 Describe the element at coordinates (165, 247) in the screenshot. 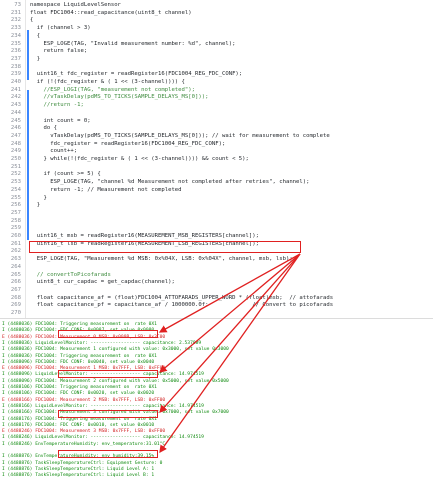

I see `highlighted-log-statement` at that location.